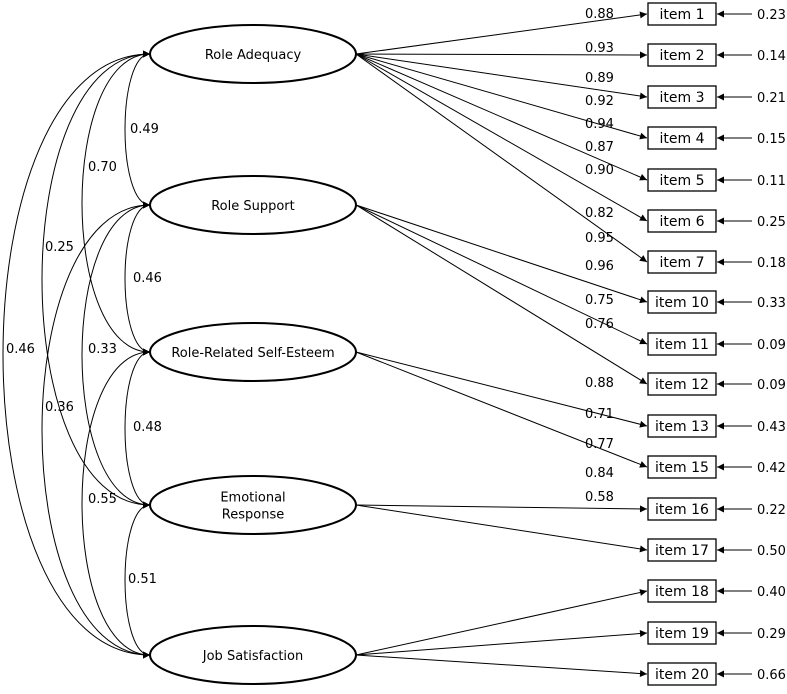 The width and height of the screenshot is (787, 694). I want to click on item-label: item 19, so click(682, 634).